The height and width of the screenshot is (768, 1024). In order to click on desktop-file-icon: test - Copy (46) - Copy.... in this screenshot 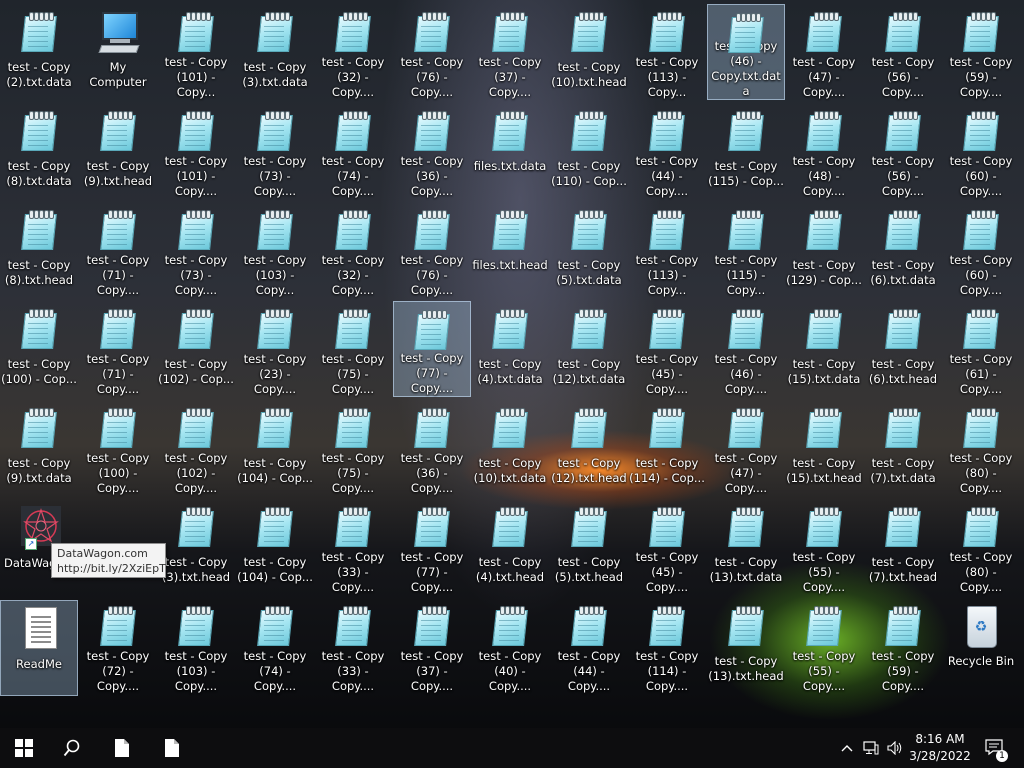, I will do `click(746, 349)`.